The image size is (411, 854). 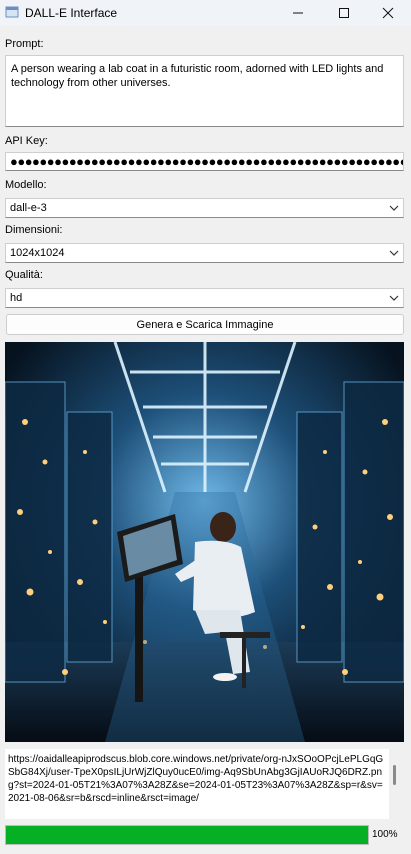 What do you see at coordinates (28, 208) in the screenshot?
I see `model-selected-value: dall-e-3` at bounding box center [28, 208].